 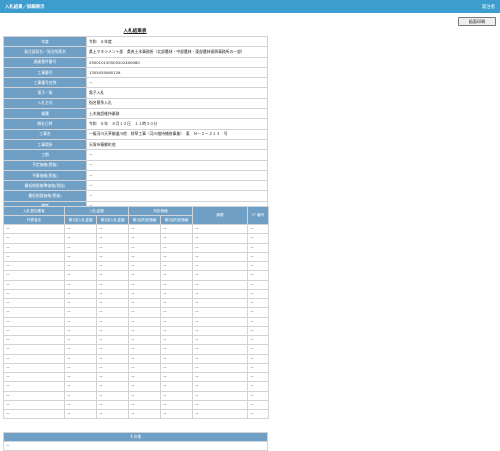 What do you see at coordinates (45, 114) in the screenshot?
I see `info-label: 業種` at bounding box center [45, 114].